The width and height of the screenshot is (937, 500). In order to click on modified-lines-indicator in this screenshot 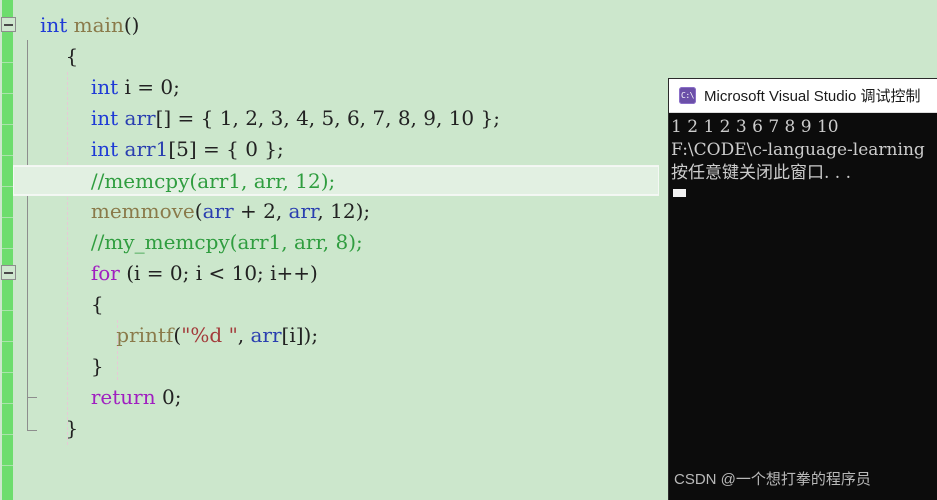, I will do `click(7, 250)`.